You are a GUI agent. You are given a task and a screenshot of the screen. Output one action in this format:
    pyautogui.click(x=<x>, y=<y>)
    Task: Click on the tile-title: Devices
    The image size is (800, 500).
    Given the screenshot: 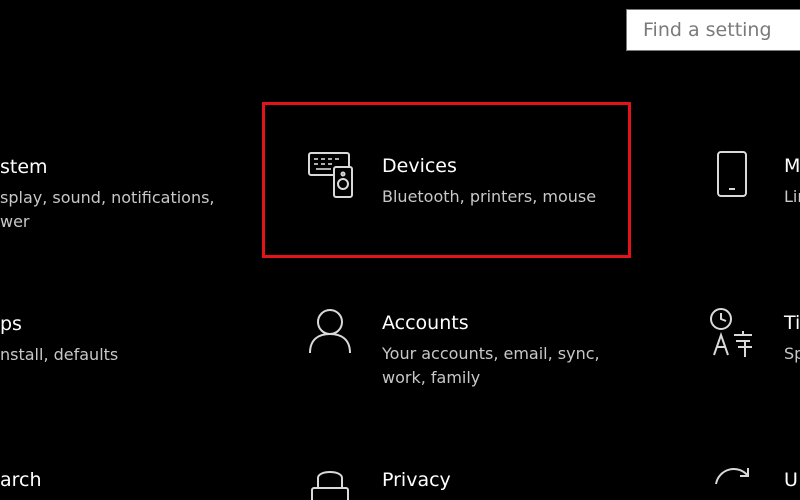 What is the action you would take?
    pyautogui.click(x=419, y=166)
    